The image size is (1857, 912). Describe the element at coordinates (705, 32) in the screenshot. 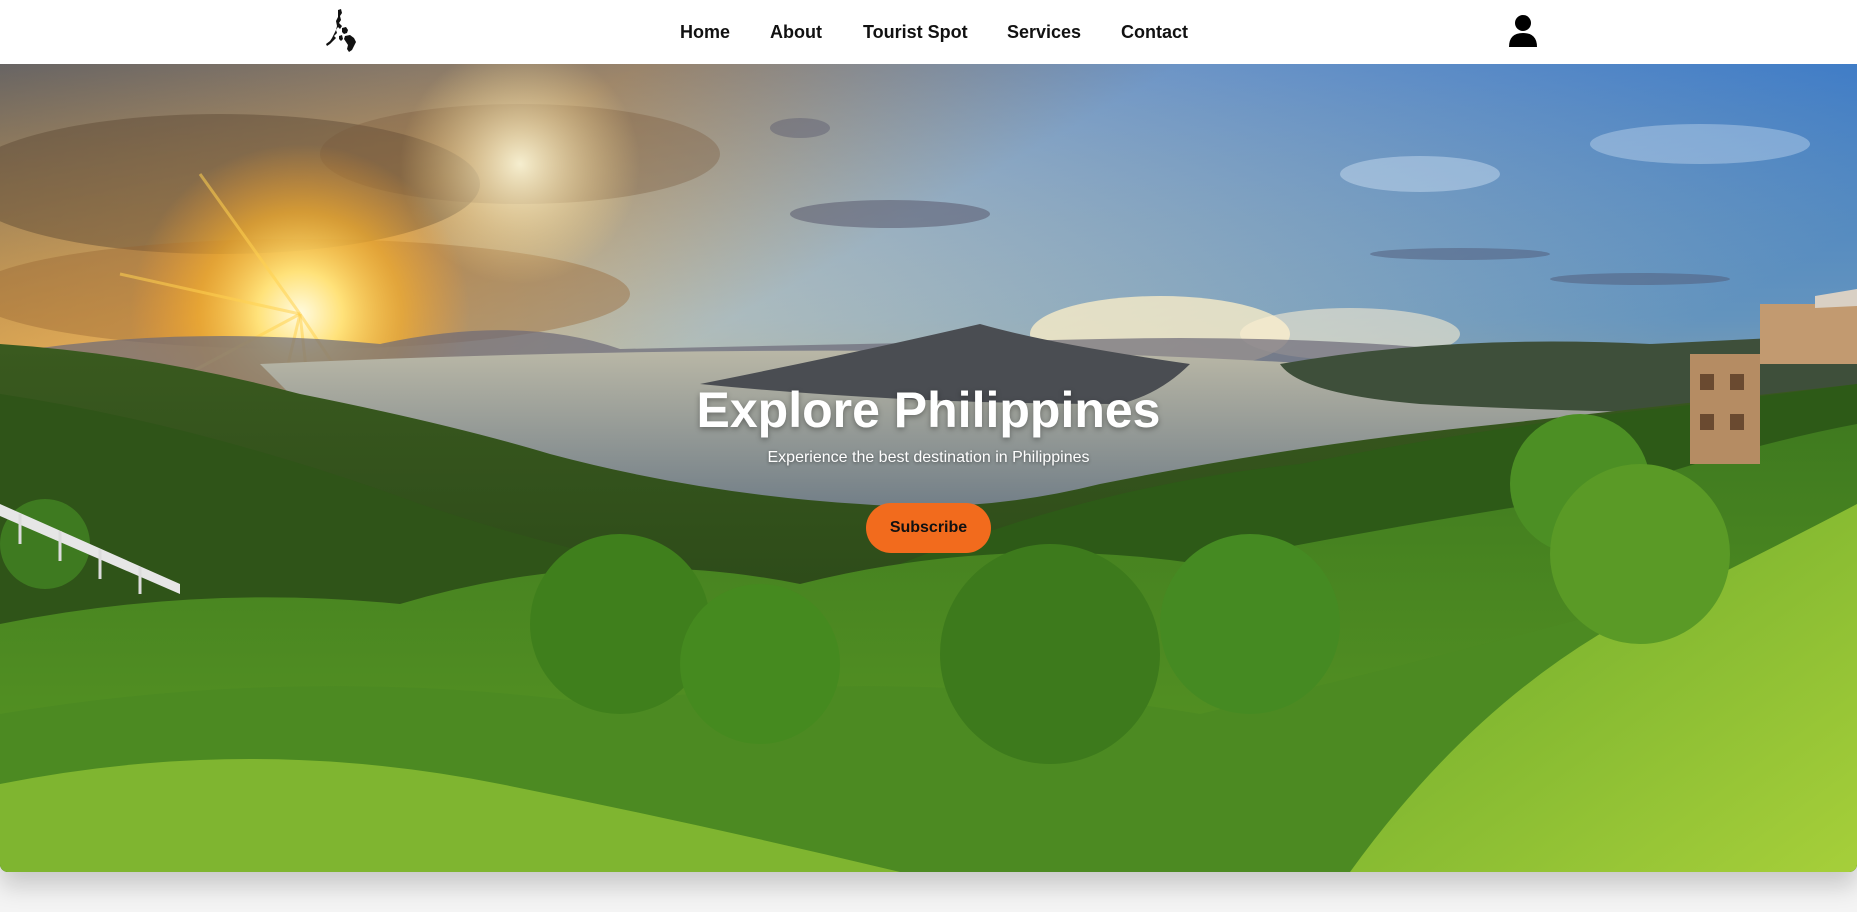

I see `nav-home: Home` at that location.